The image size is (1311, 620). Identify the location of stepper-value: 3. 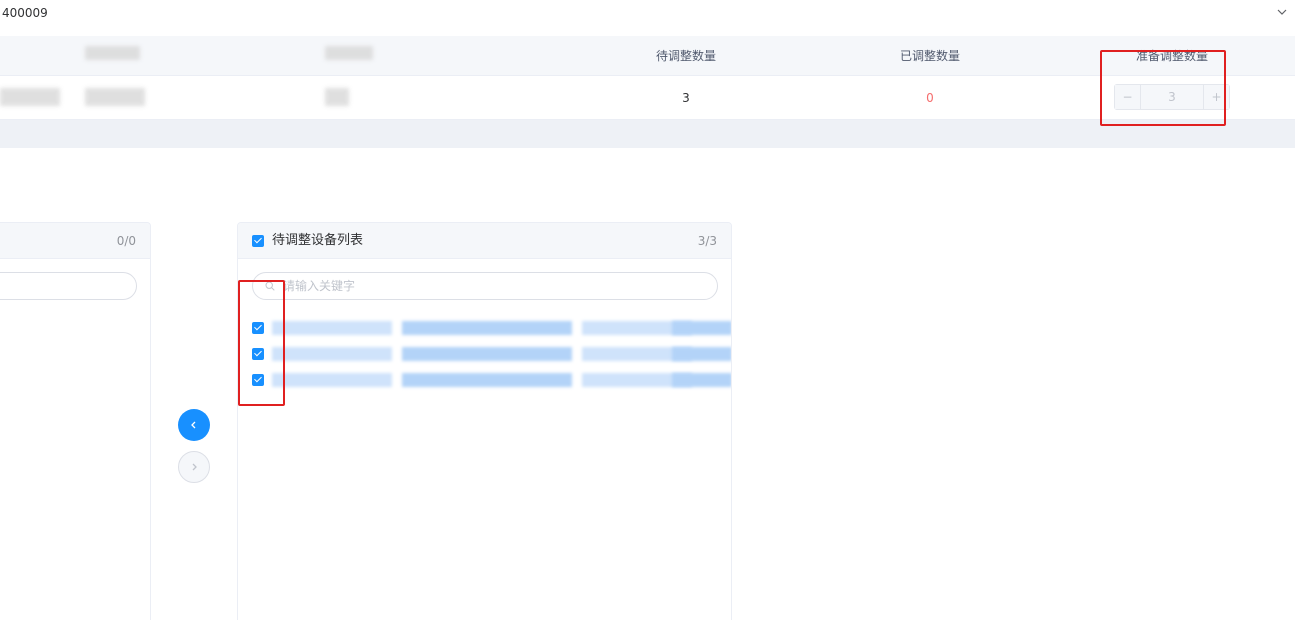
(1172, 97).